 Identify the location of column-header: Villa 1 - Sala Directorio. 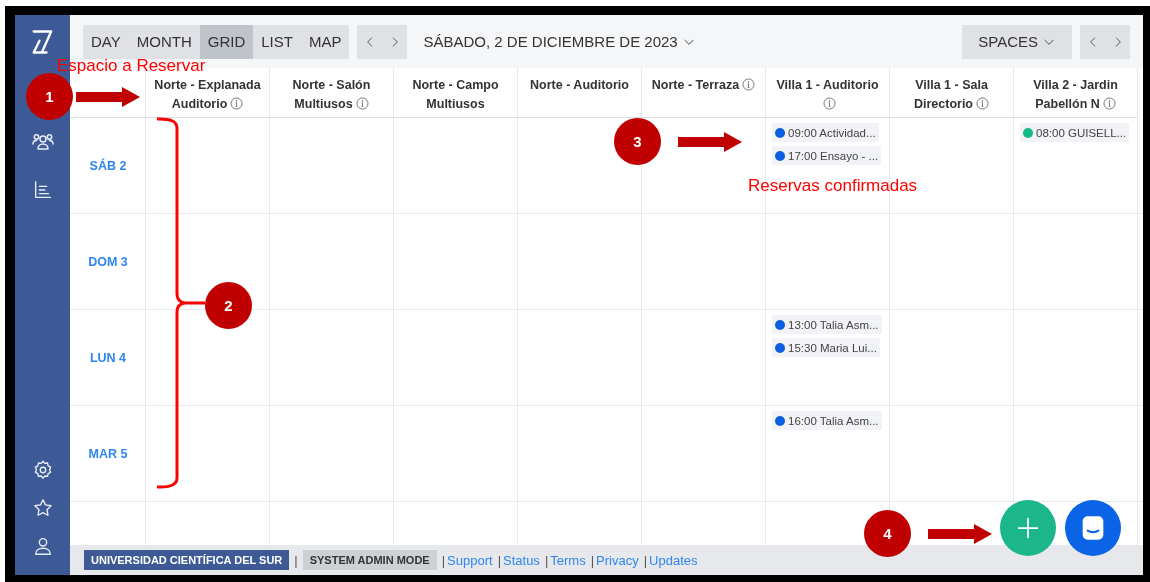
(952, 93).